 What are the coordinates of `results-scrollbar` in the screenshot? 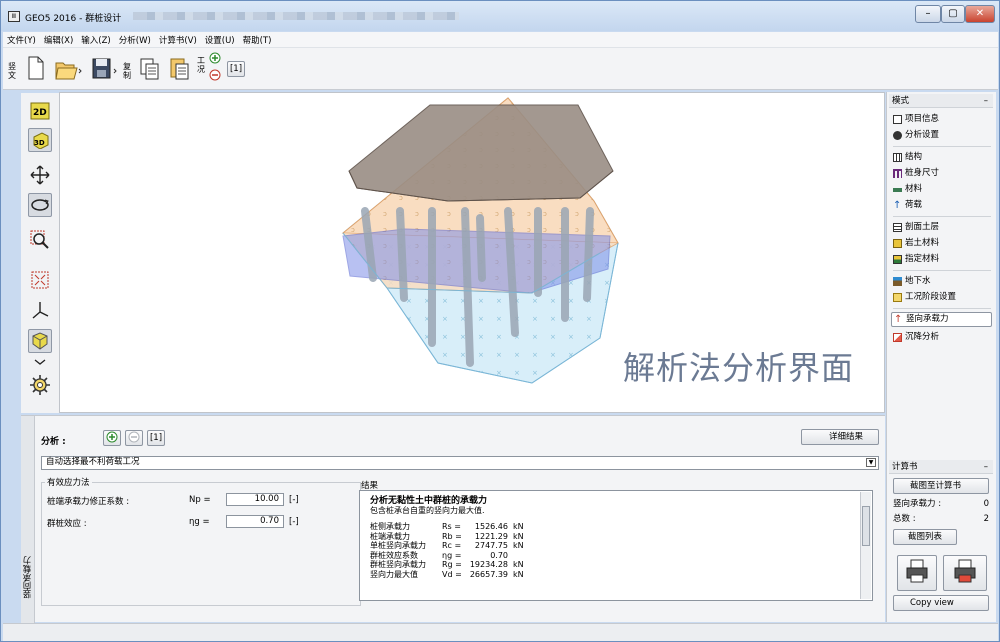 It's located at (865, 545).